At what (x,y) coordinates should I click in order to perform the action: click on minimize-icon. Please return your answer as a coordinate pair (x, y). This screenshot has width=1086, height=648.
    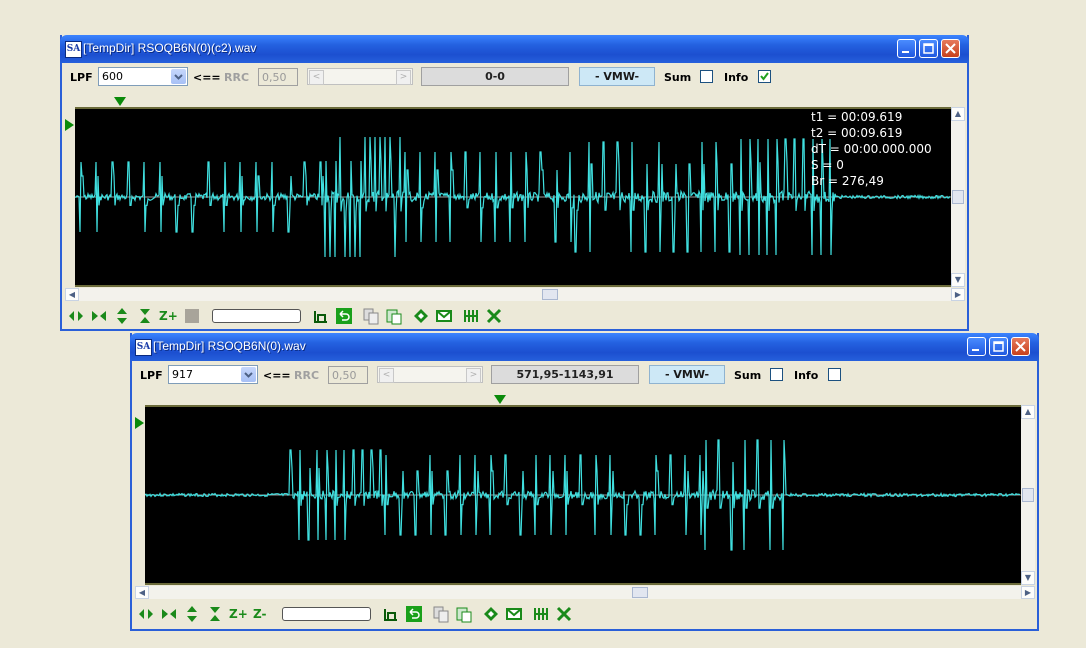
    Looking at the image, I should click on (905, 52).